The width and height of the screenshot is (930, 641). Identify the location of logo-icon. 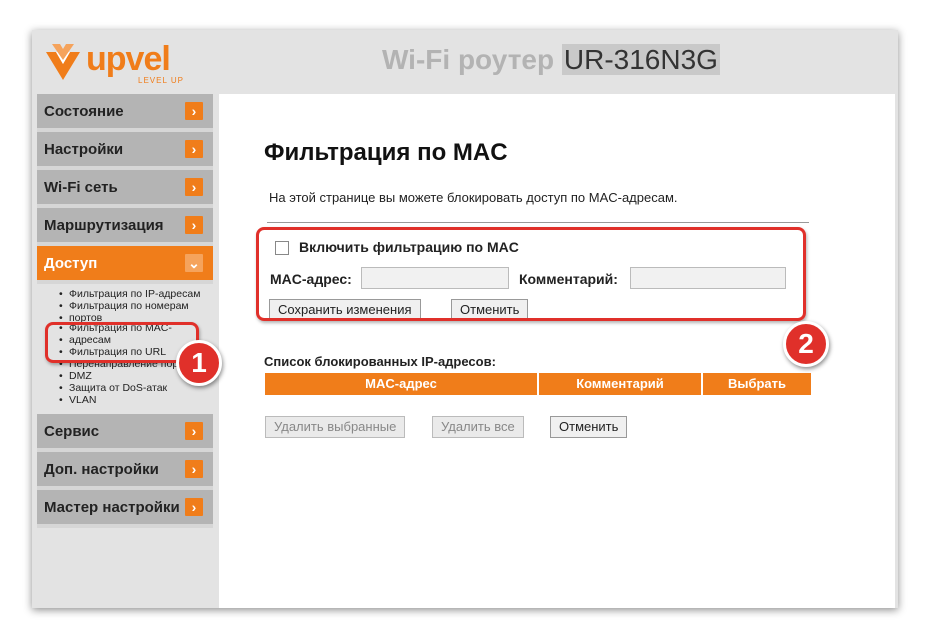
(63, 62).